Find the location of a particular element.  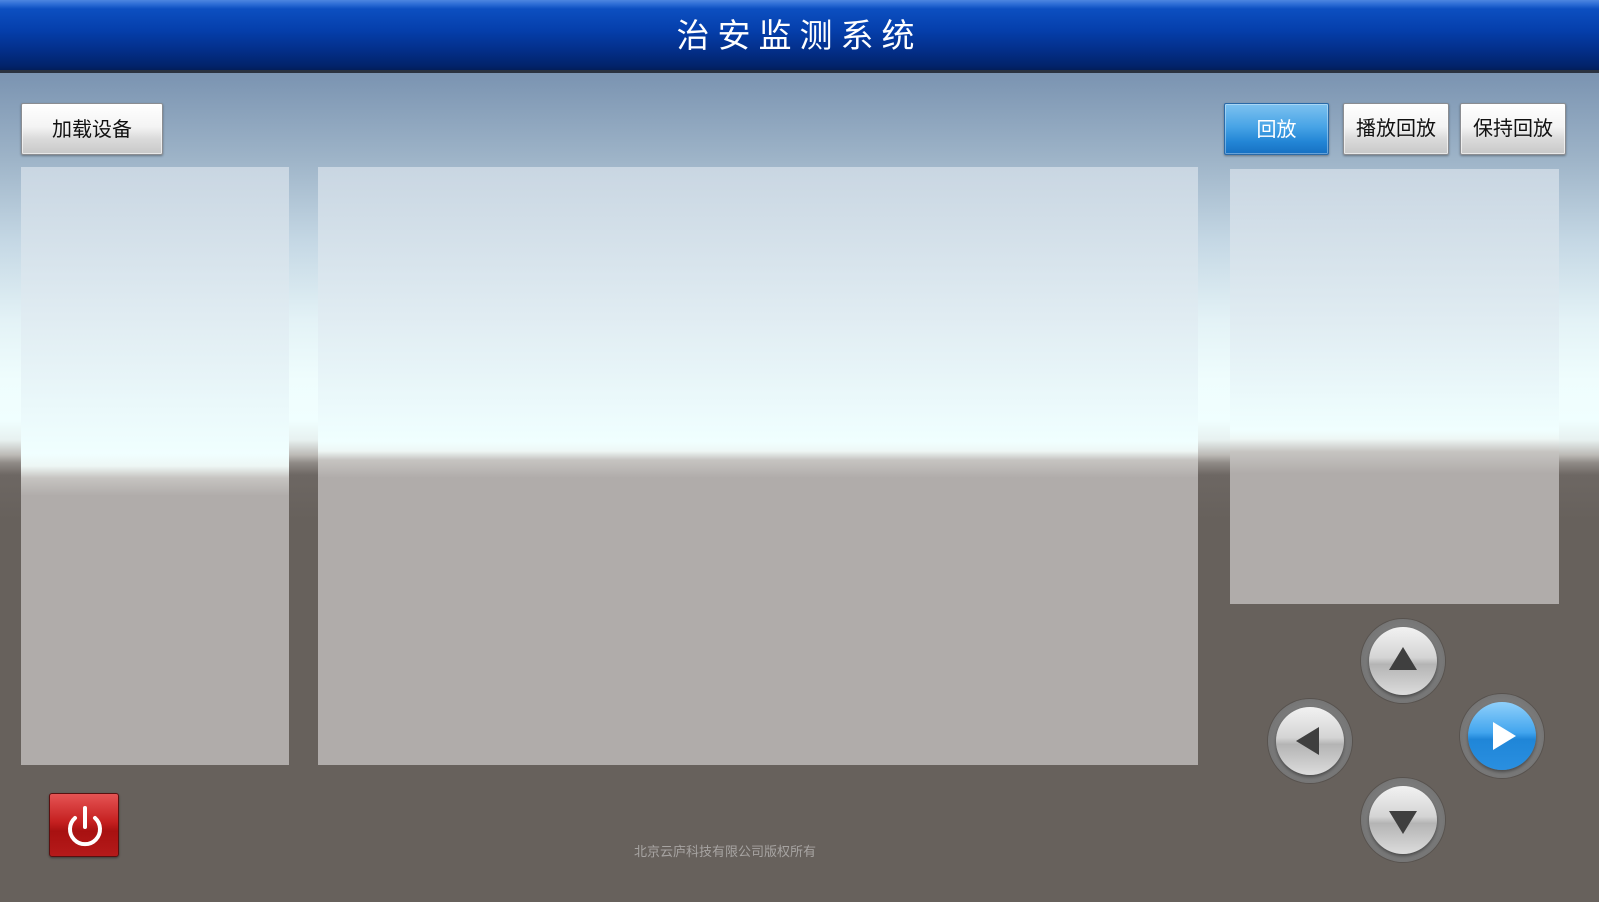

triangle-left-icon is located at coordinates (1307, 741).